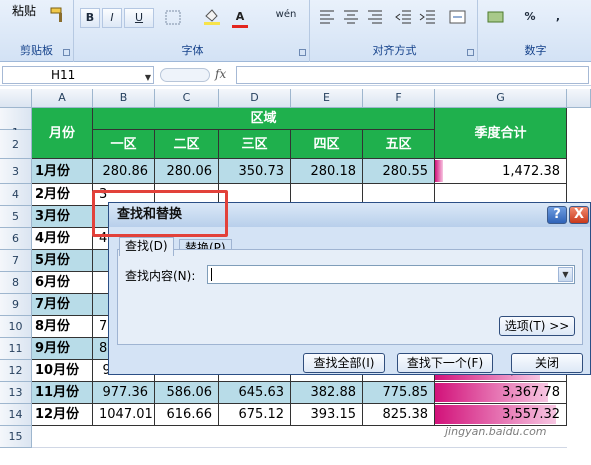  Describe the element at coordinates (428, 17) in the screenshot. I see `increase-indent-icon` at that location.